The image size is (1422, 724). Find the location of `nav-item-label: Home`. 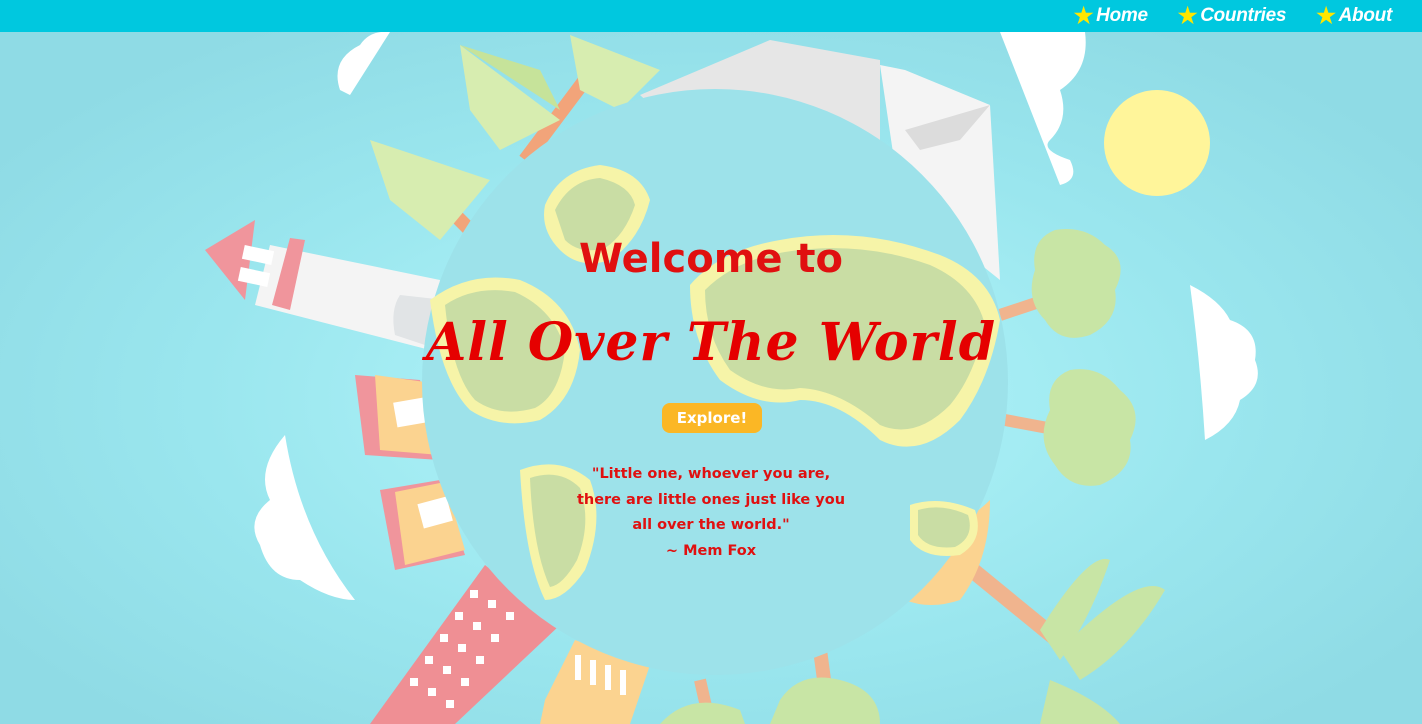

nav-item-label: Home is located at coordinates (1122, 15).